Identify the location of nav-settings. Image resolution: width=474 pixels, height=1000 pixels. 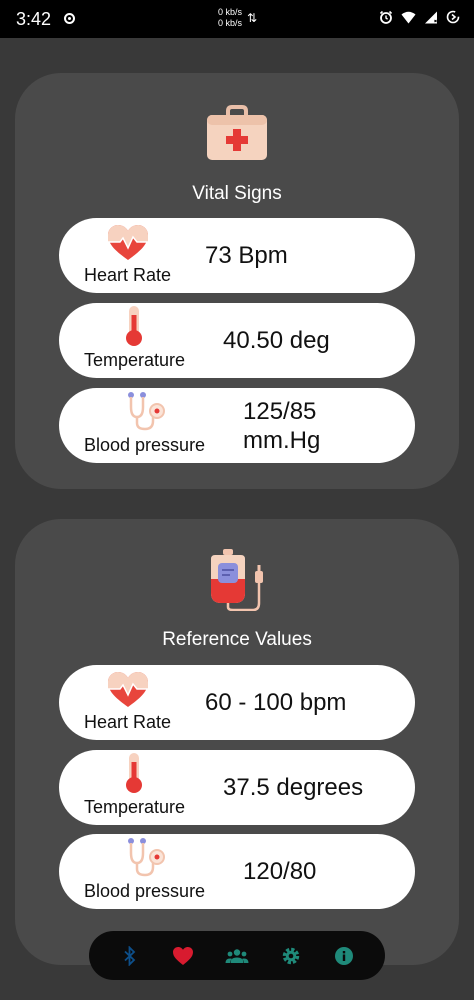
(291, 956).